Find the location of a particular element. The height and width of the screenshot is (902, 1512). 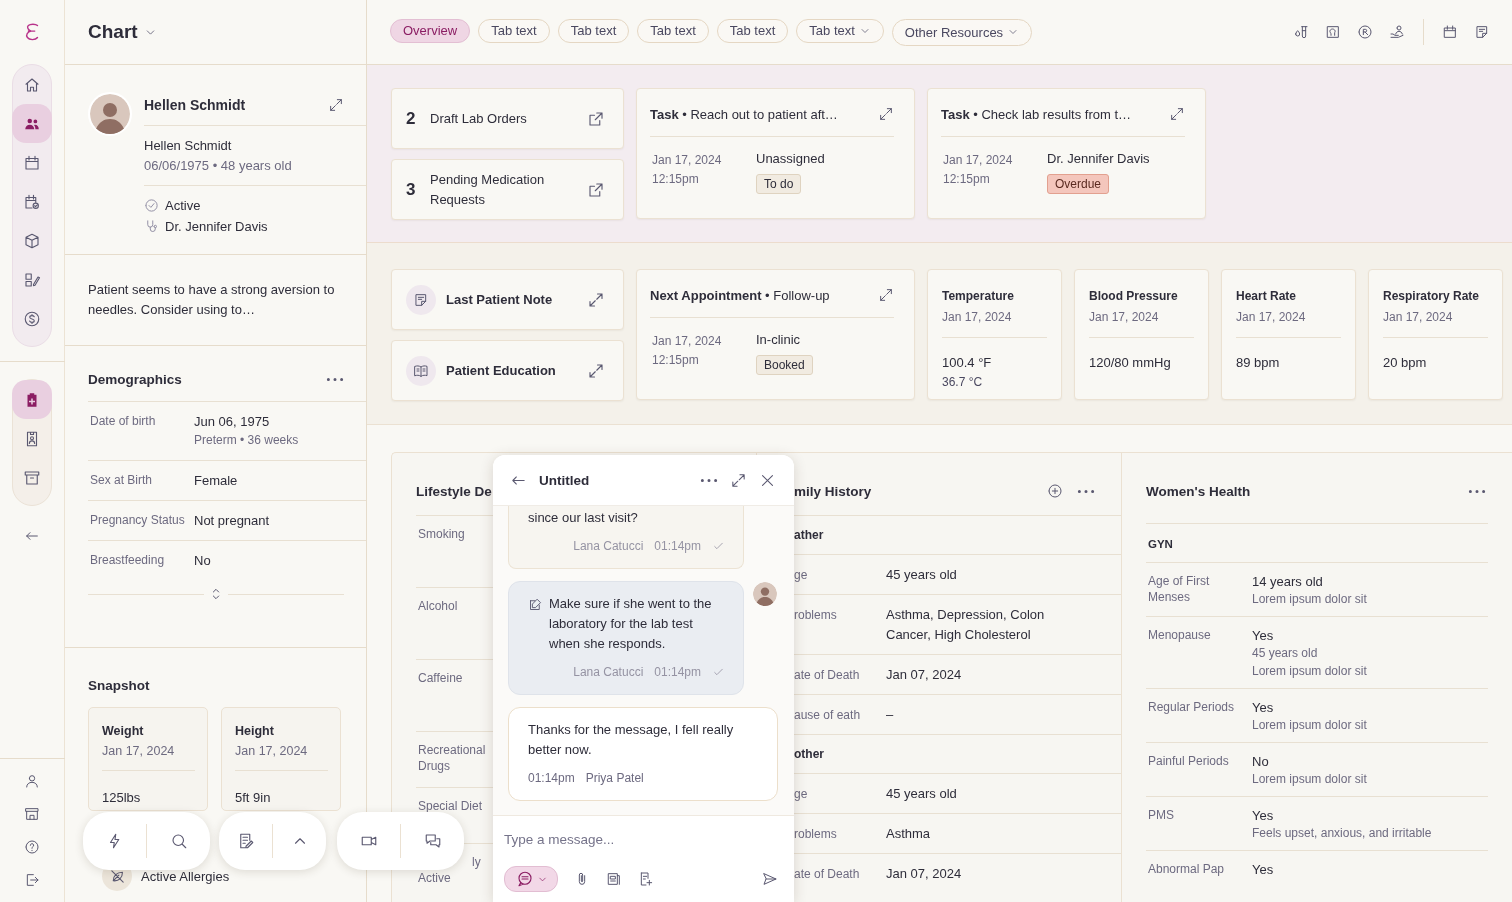

template-button is located at coordinates (614, 879).